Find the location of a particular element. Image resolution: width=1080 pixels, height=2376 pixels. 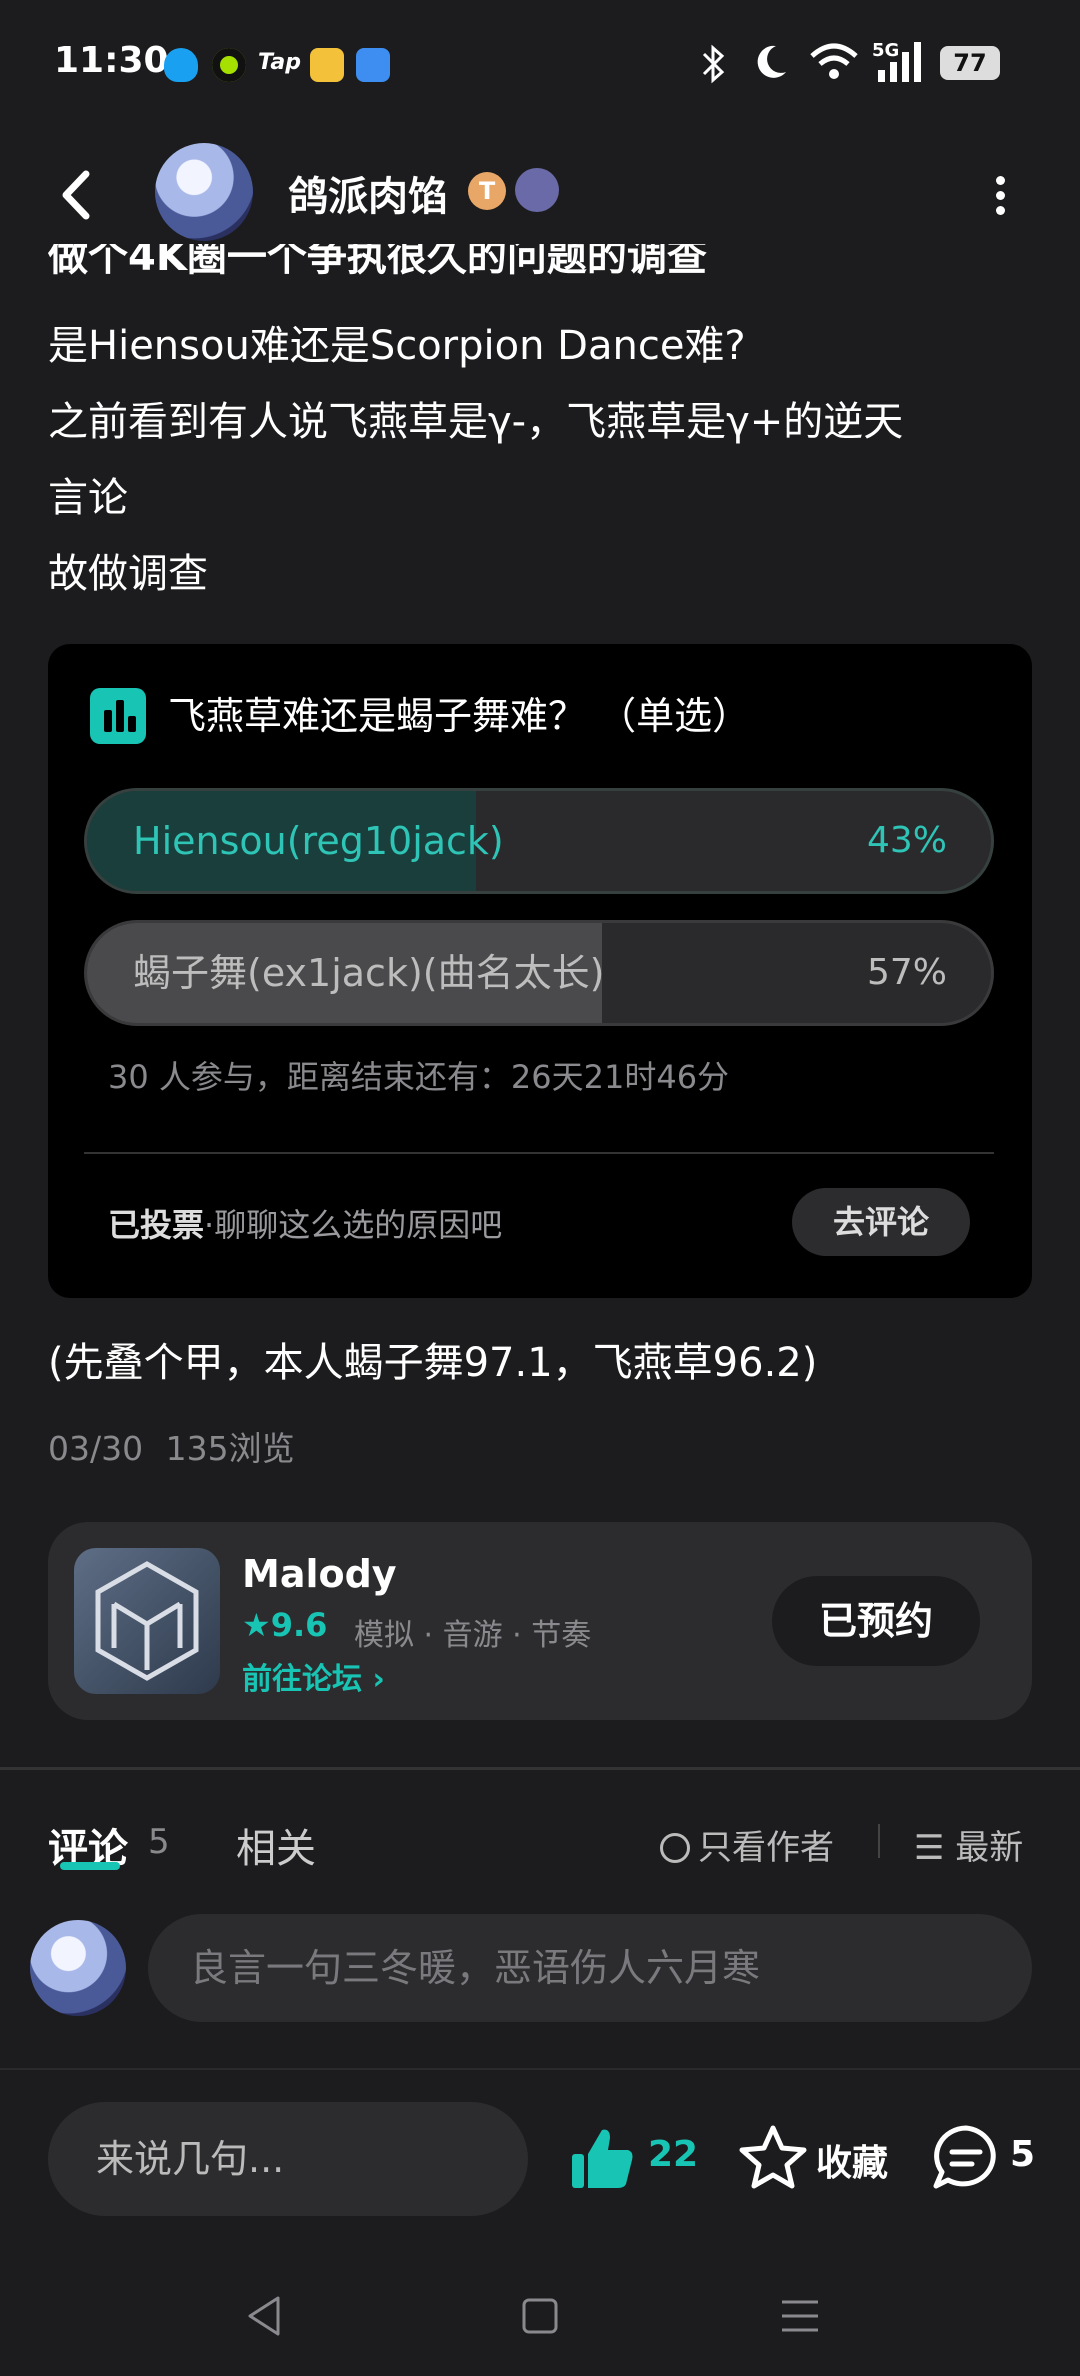

post-text-line: 之前看到有人说飞燕草是γ-，飞燕草是γ+的逆天 is located at coordinates (476, 422).